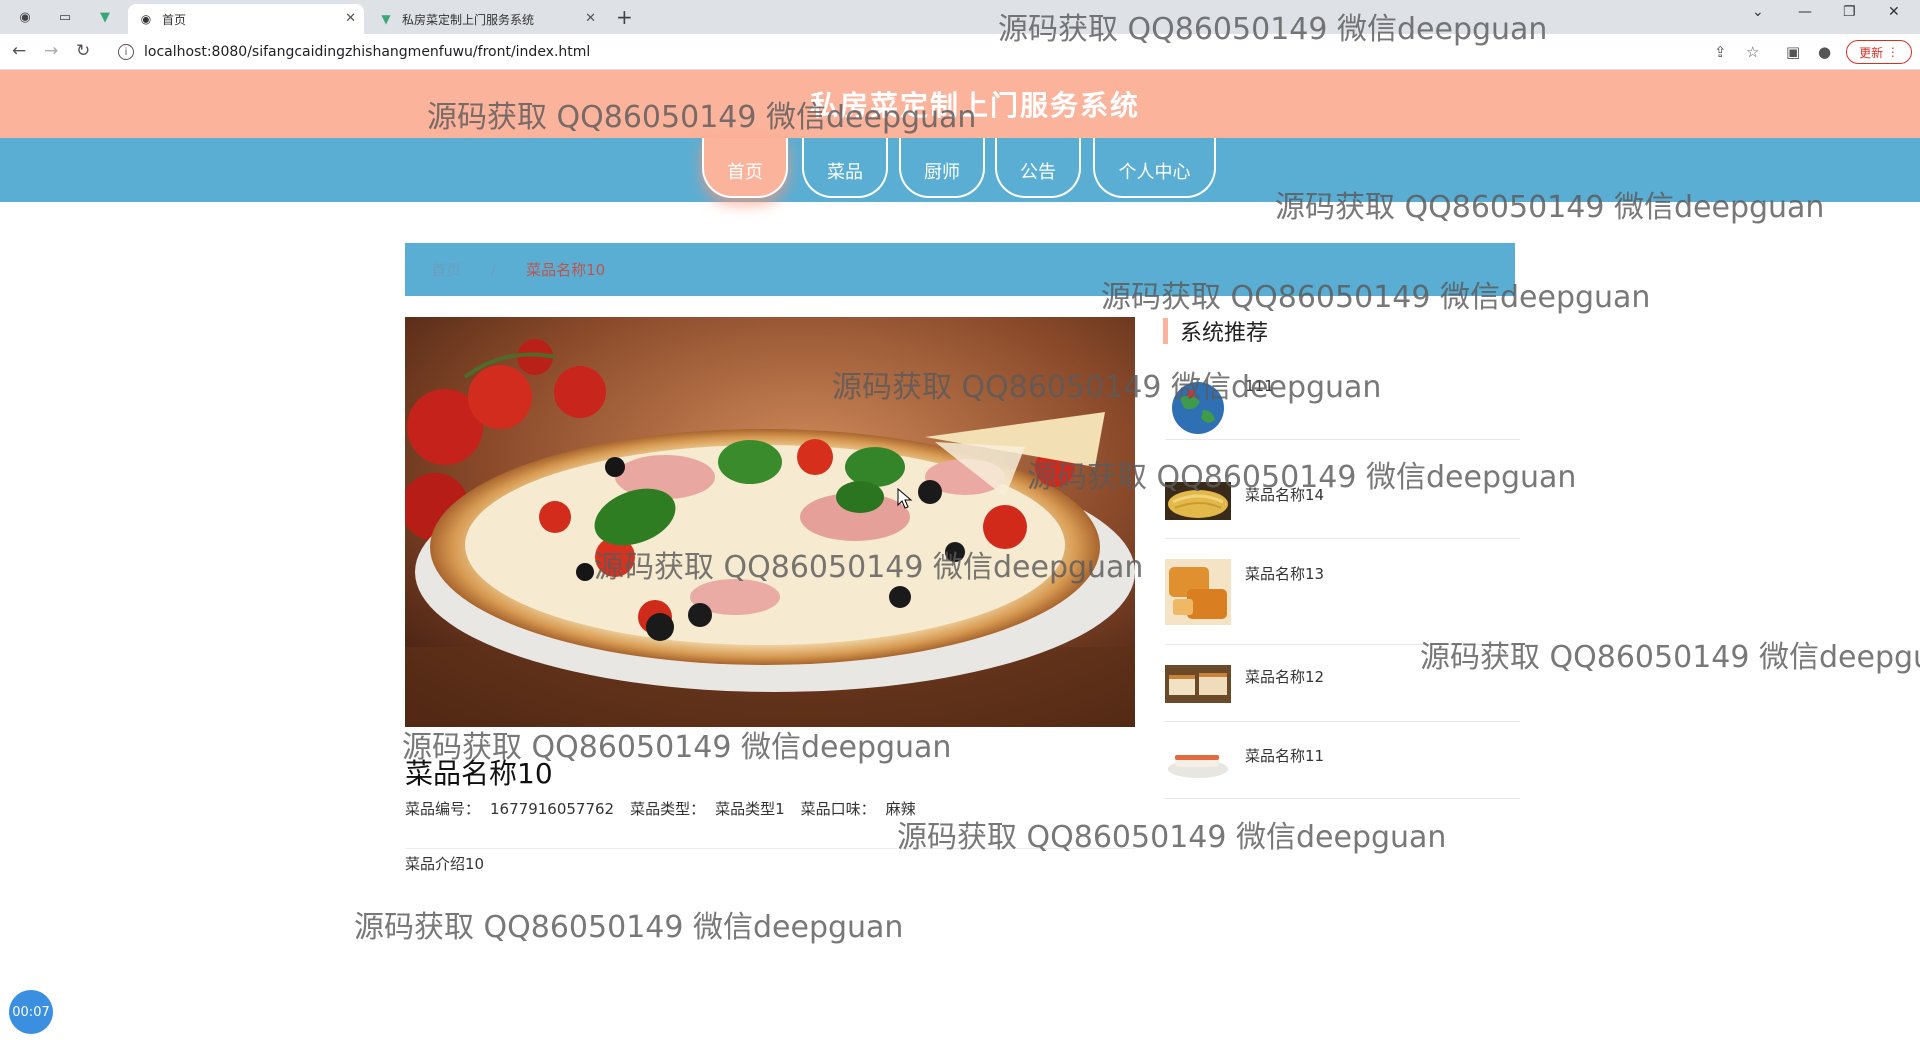 This screenshot has width=1920, height=1040. I want to click on recommend-item-name: 111, so click(1259, 386).